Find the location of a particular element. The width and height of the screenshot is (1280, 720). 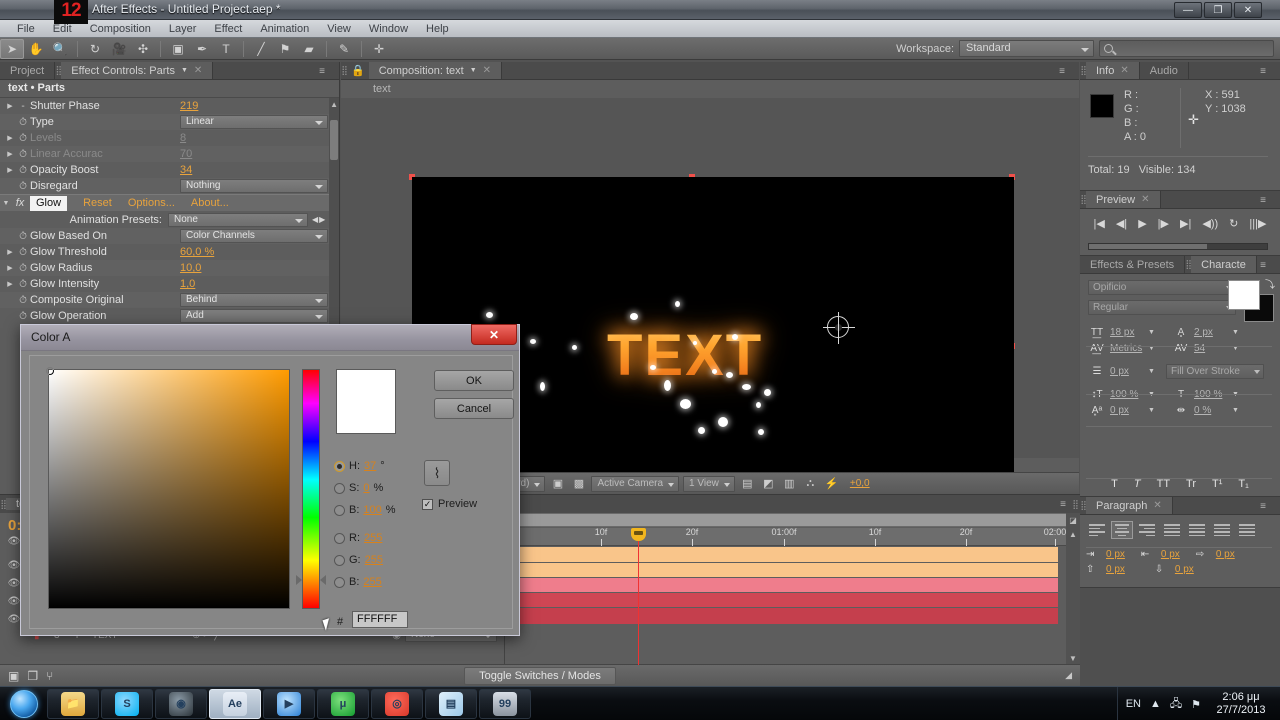

leading-value: 2 px is located at coordinates (1211, 332).